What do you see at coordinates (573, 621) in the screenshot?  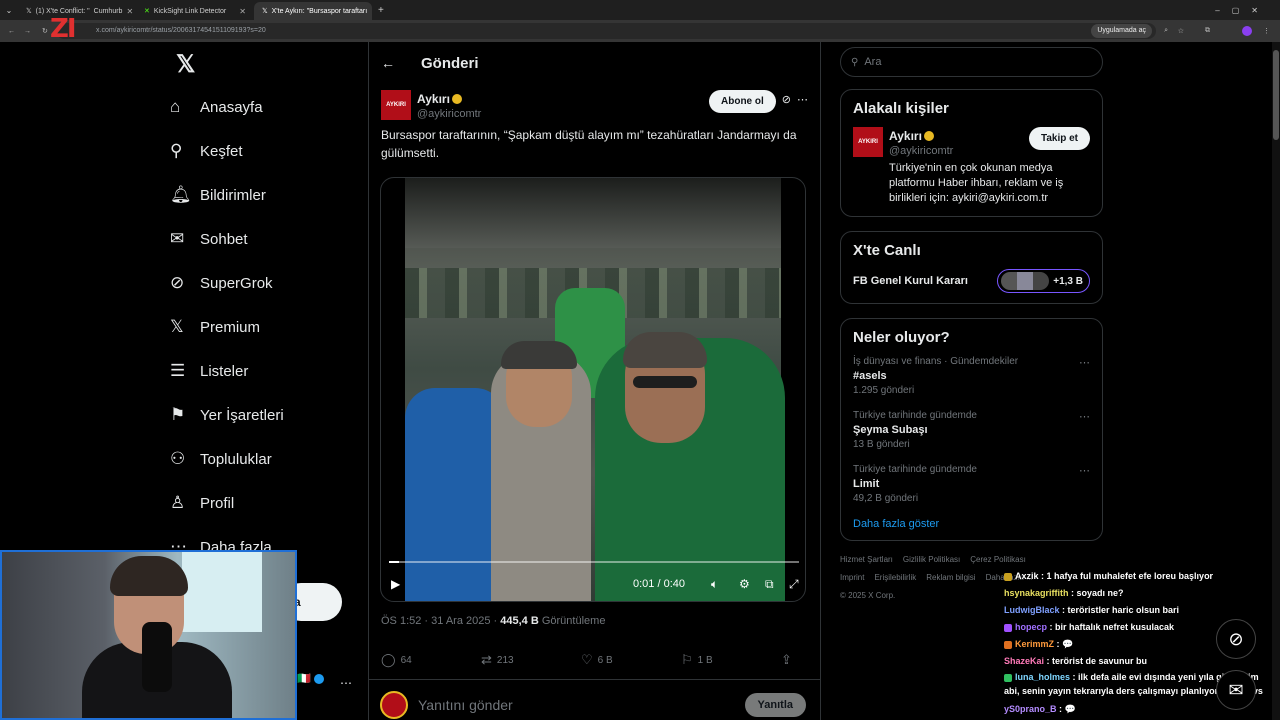 I see `view-count-label: Görüntüleme` at bounding box center [573, 621].